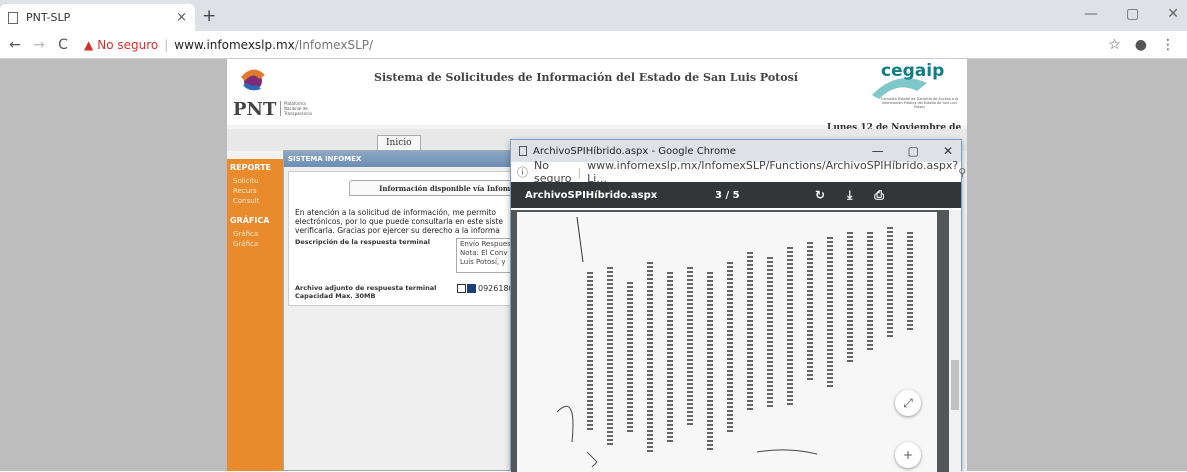  I want to click on pnt-logo-text: PNT, so click(255, 109).